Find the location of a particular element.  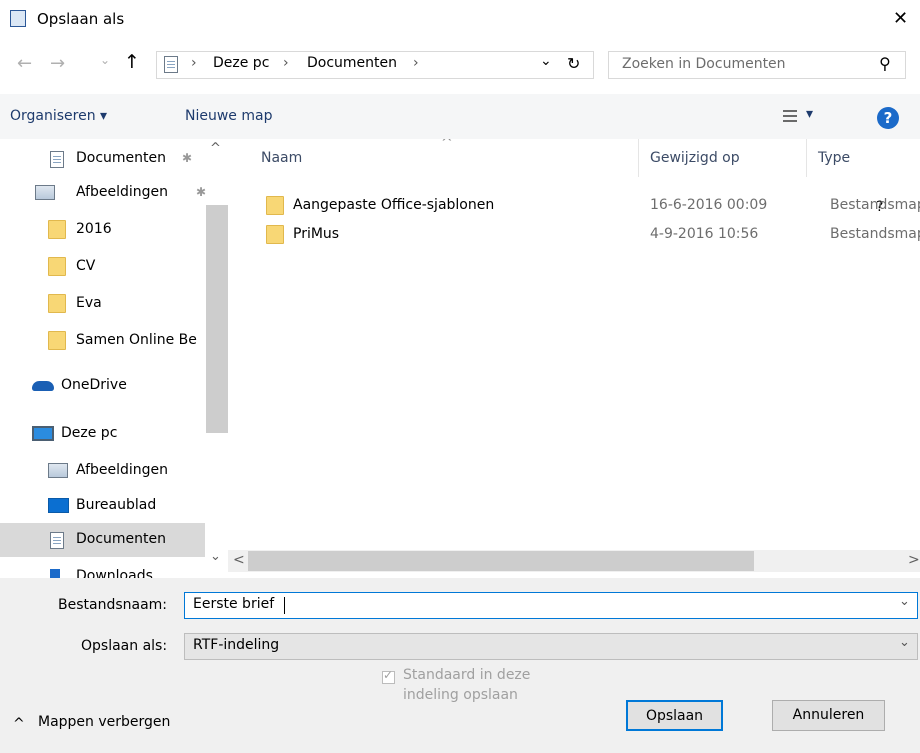

text-cursor is located at coordinates (284, 605).